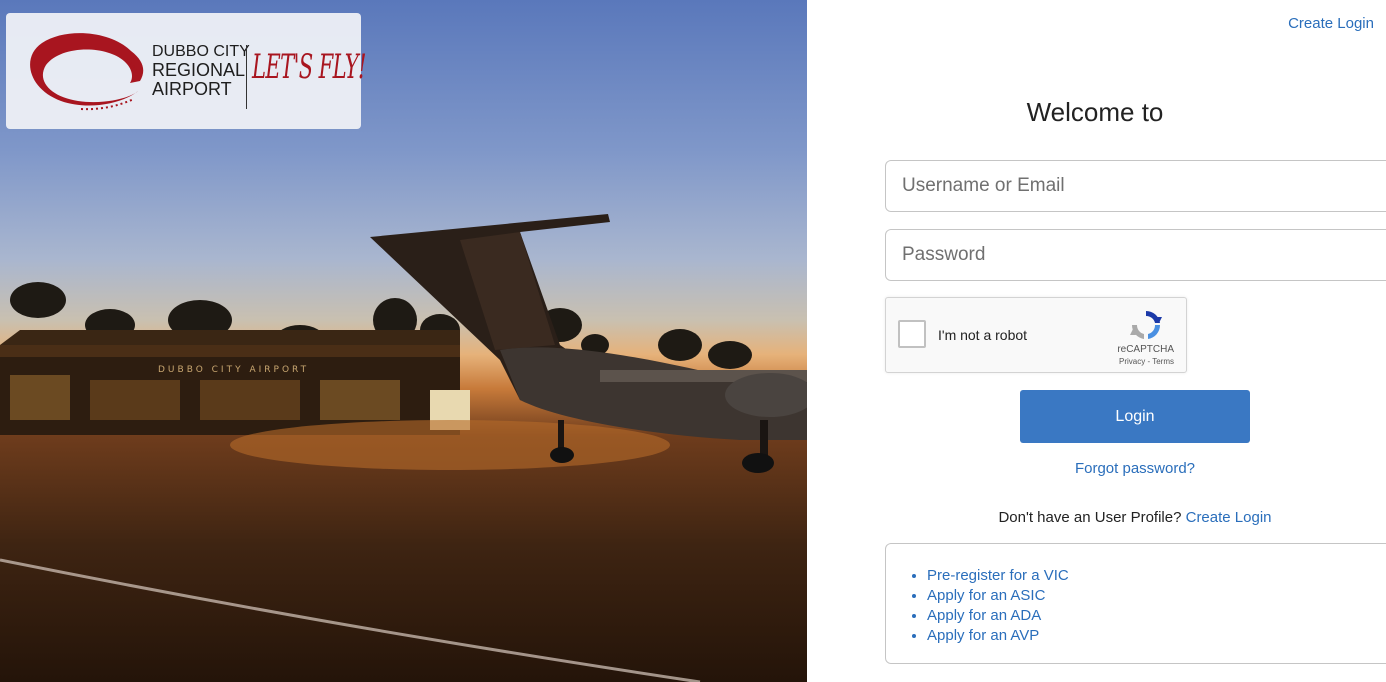 The width and height of the screenshot is (1386, 682). I want to click on apply-avp-link: Apply for an AVP, so click(983, 635).